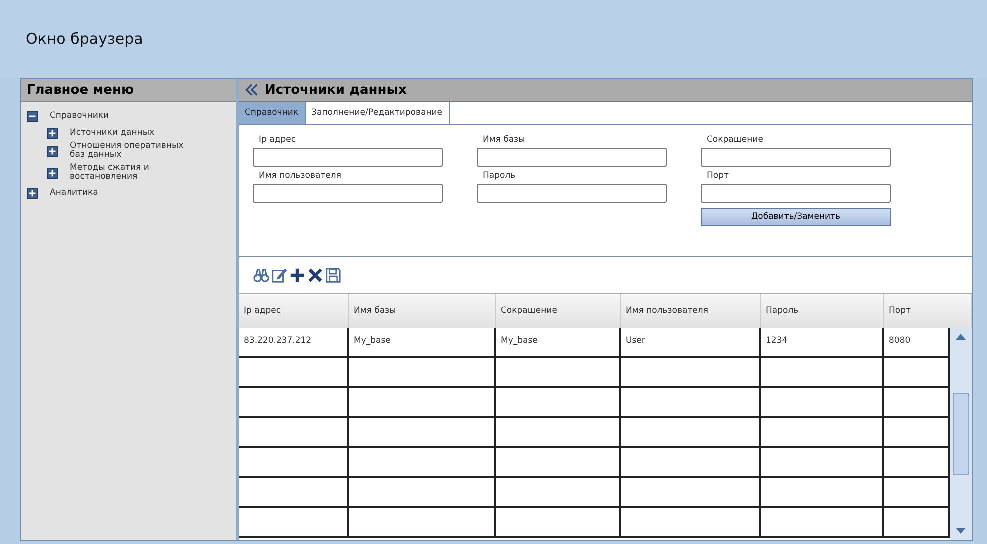 This screenshot has height=544, width=987. What do you see at coordinates (294, 342) in the screenshot?
I see `table-cell: 83.220.237.212` at bounding box center [294, 342].